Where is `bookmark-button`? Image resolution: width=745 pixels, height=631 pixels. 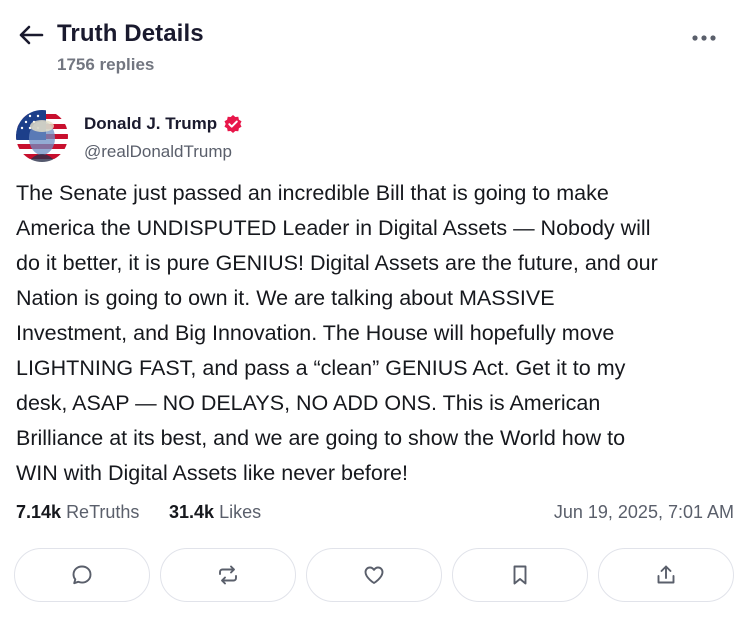
bookmark-button is located at coordinates (520, 575).